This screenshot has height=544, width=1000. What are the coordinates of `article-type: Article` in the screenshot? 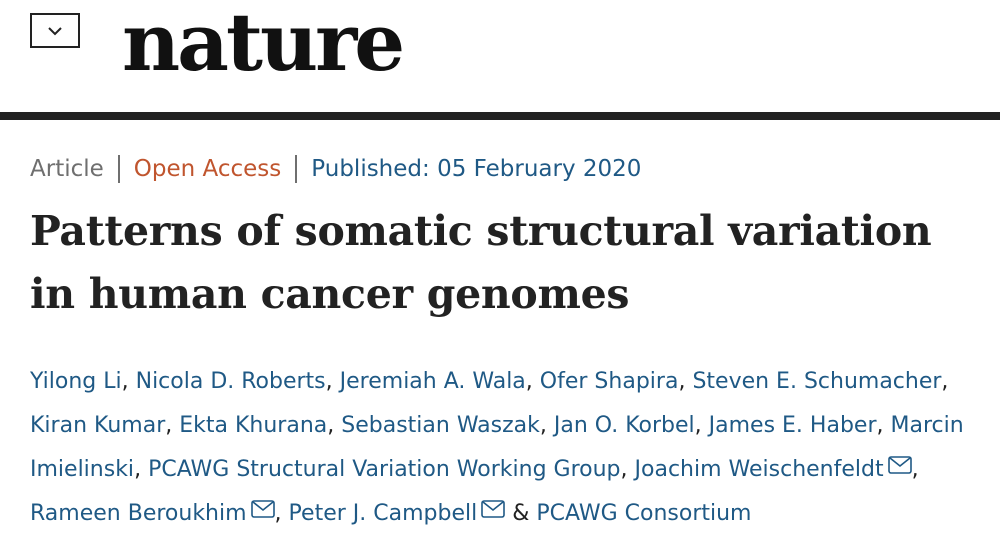 It's located at (67, 169).